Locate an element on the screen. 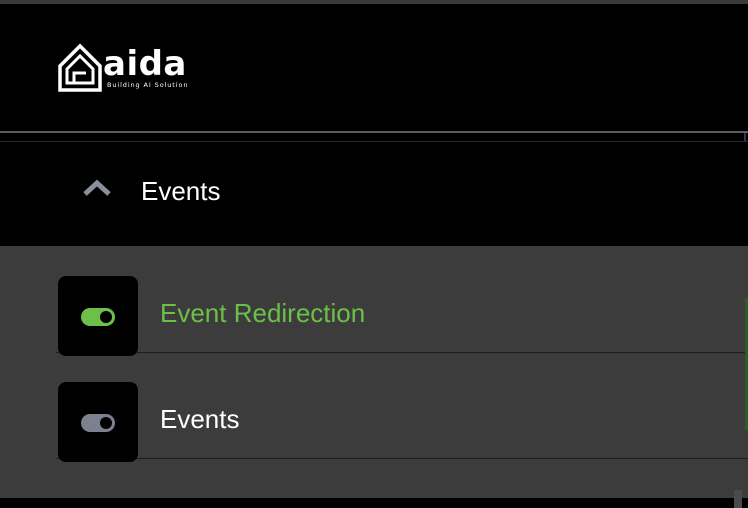  chevron-up-icon is located at coordinates (97, 188).